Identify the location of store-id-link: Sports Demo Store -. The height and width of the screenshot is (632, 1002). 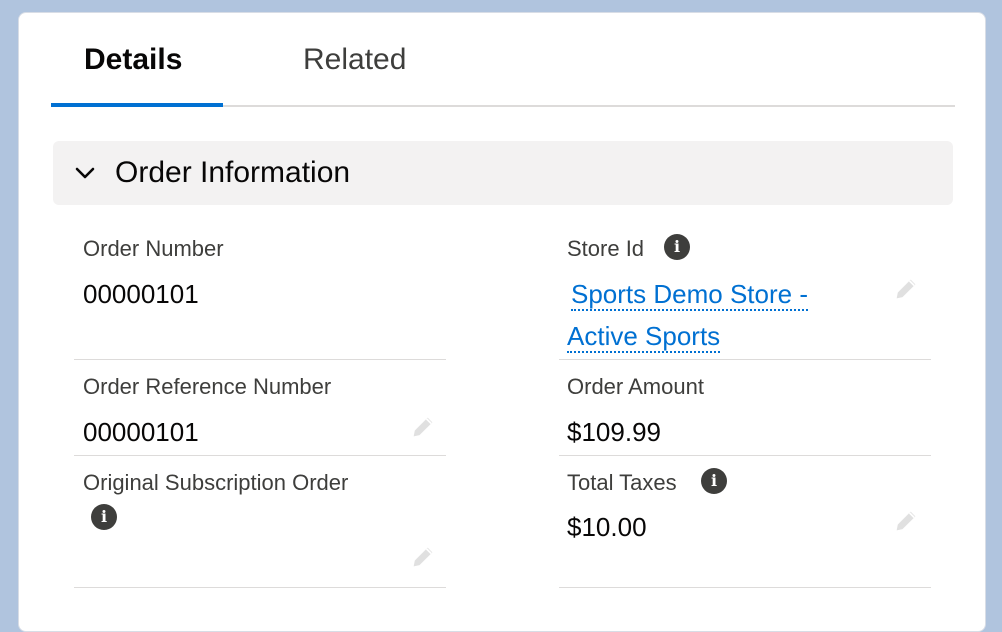
(689, 295).